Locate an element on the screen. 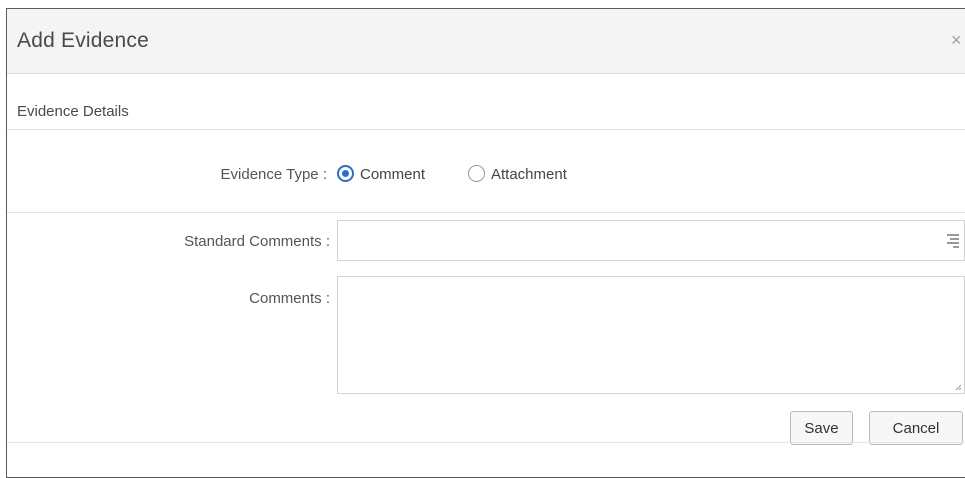 The height and width of the screenshot is (478, 965). cancel-button: Cancel is located at coordinates (916, 428).